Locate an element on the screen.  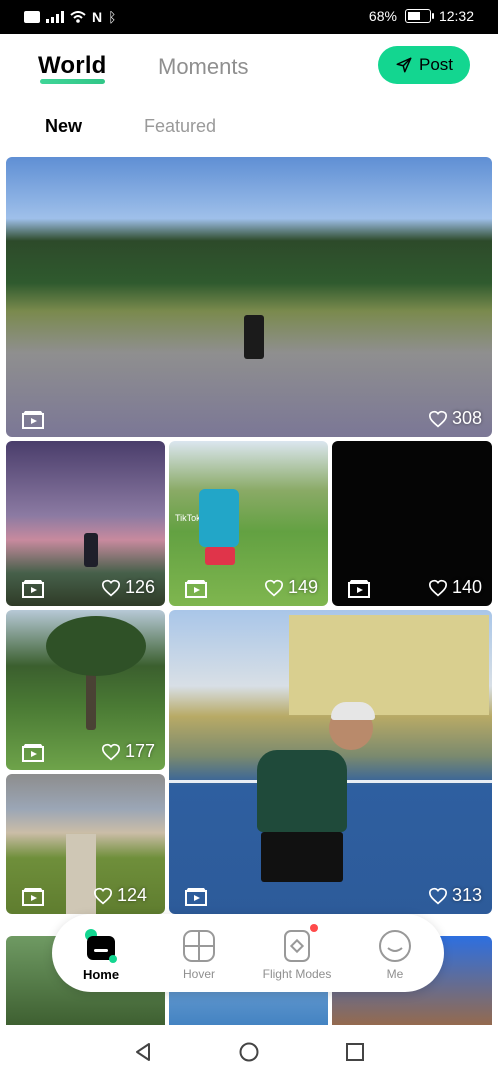
like-count: 308 is located at coordinates (455, 418).